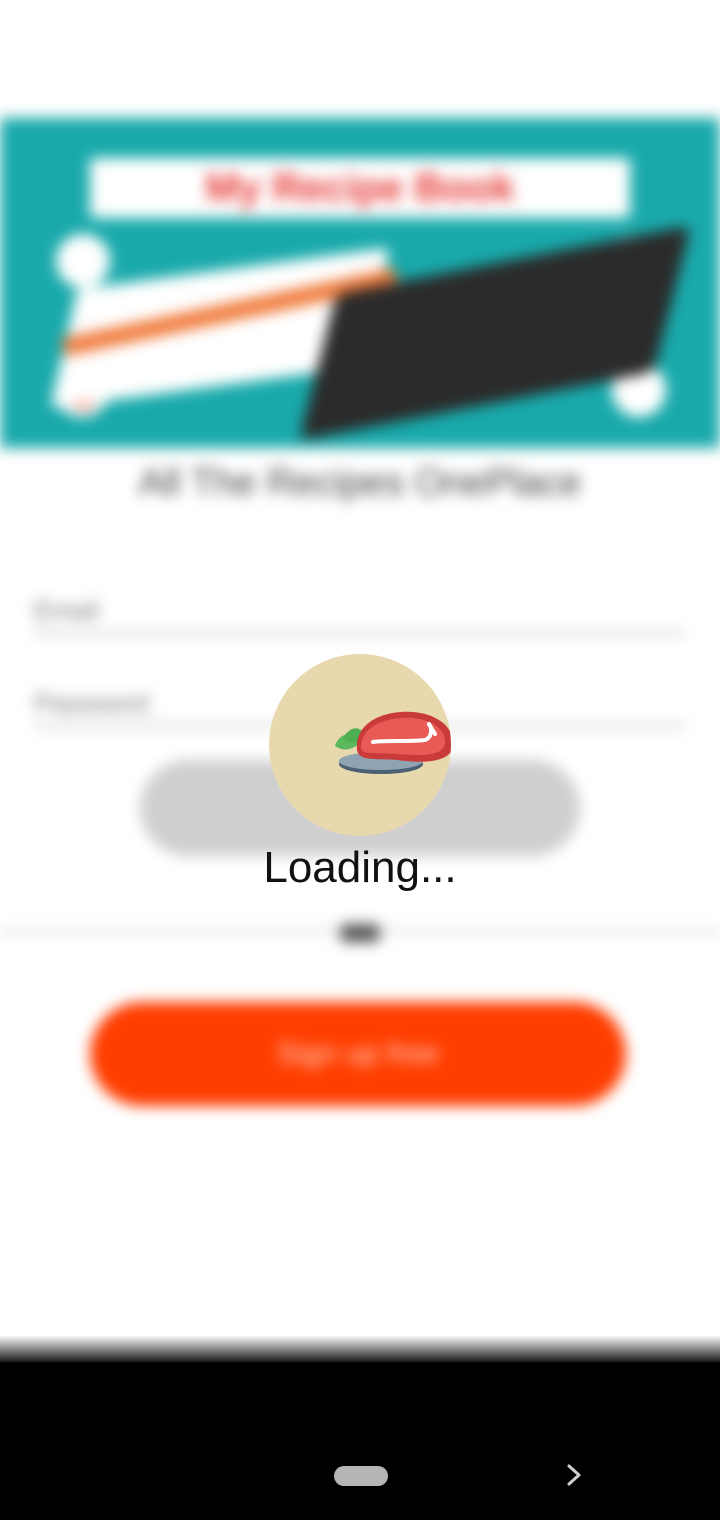  I want to click on loader-circle, so click(360, 745).